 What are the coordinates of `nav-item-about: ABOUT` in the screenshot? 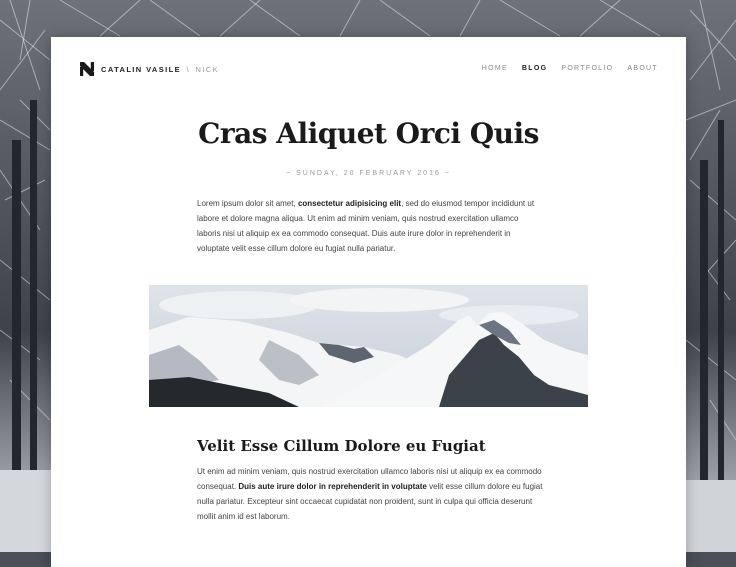 It's located at (642, 68).